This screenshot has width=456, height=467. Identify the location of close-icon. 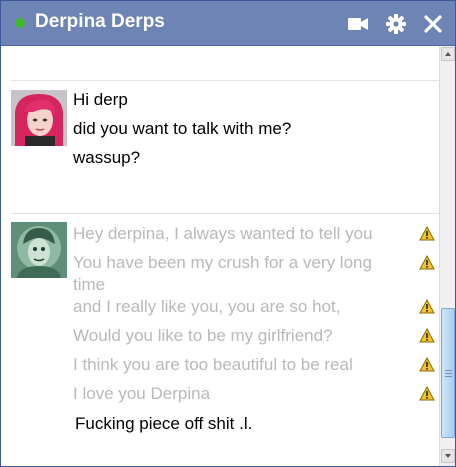
(433, 24).